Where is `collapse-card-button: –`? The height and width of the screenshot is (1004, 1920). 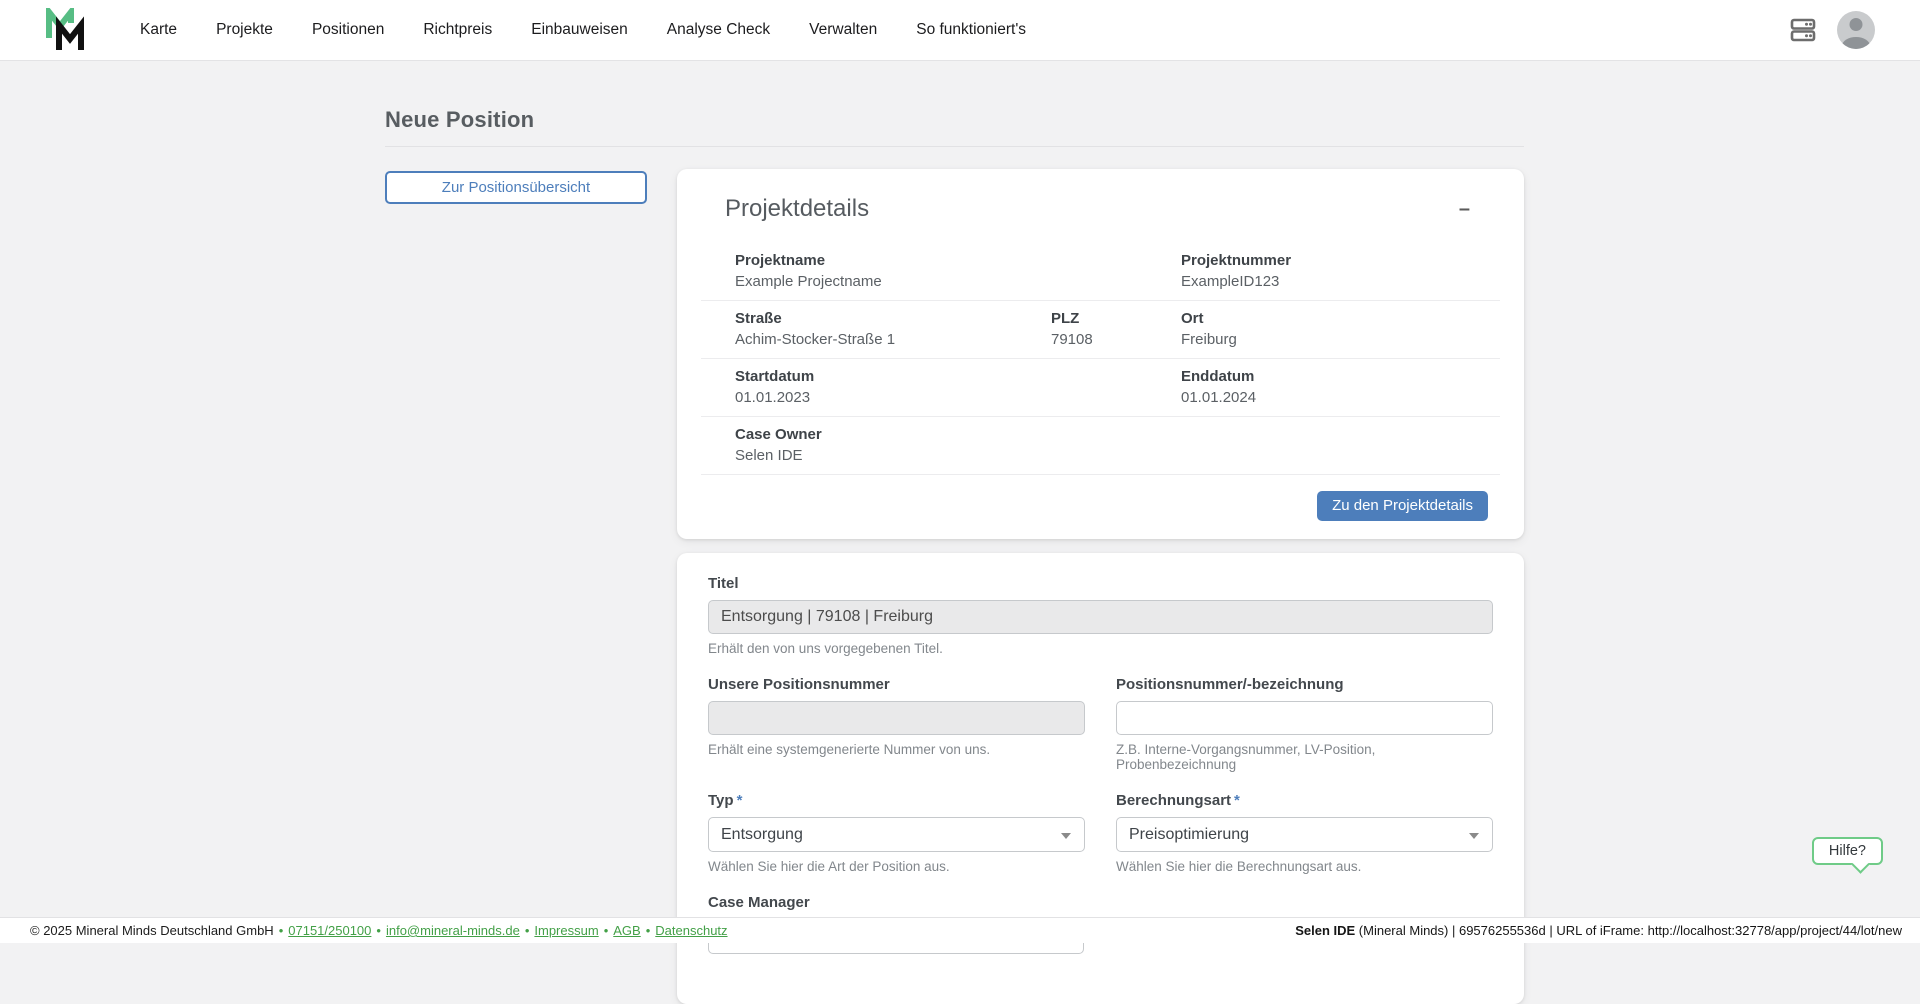
collapse-card-button: – is located at coordinates (1464, 209).